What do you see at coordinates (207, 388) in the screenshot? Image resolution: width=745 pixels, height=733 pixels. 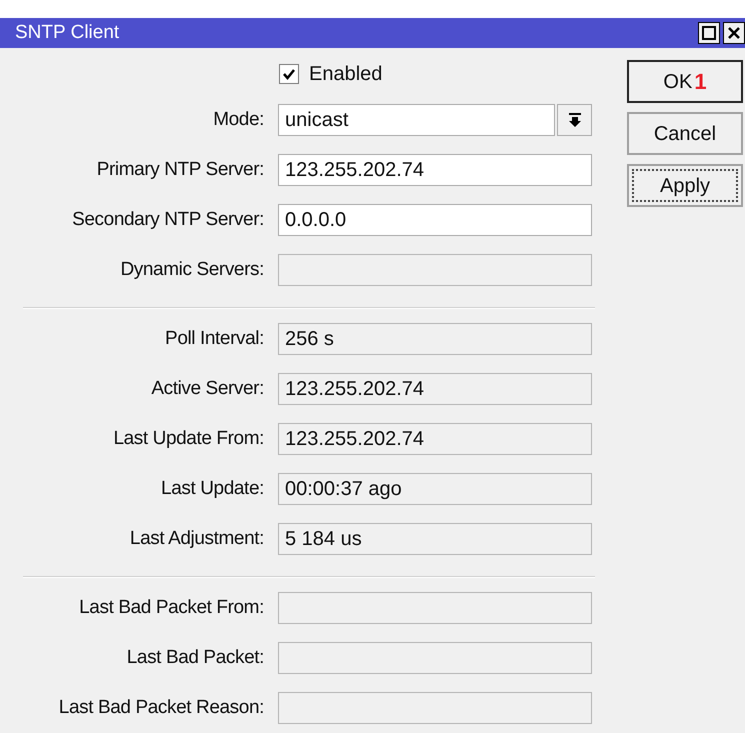 I see `field-label: Active Server:` at bounding box center [207, 388].